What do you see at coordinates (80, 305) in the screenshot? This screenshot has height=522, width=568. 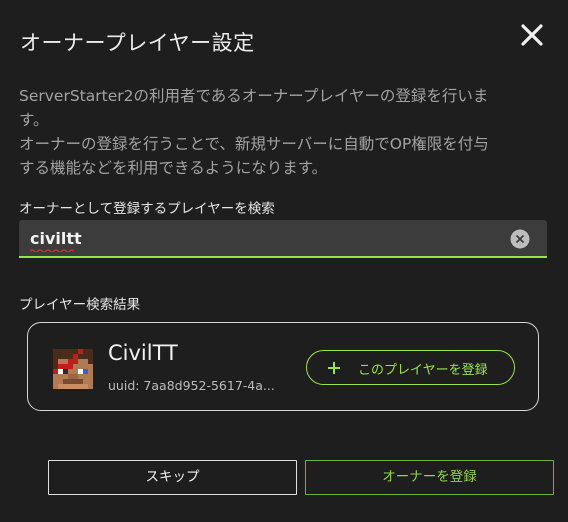 I see `results-label: プレイヤー検索結果` at bounding box center [80, 305].